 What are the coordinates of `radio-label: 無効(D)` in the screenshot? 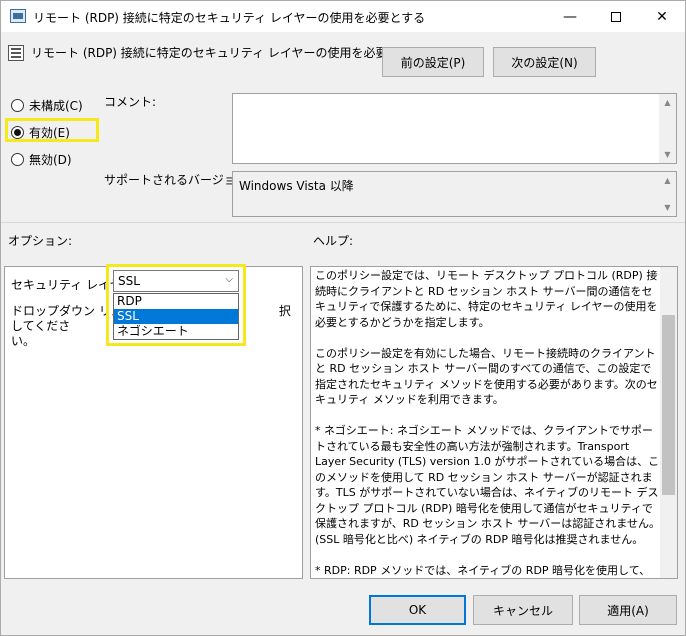 It's located at (50, 160).